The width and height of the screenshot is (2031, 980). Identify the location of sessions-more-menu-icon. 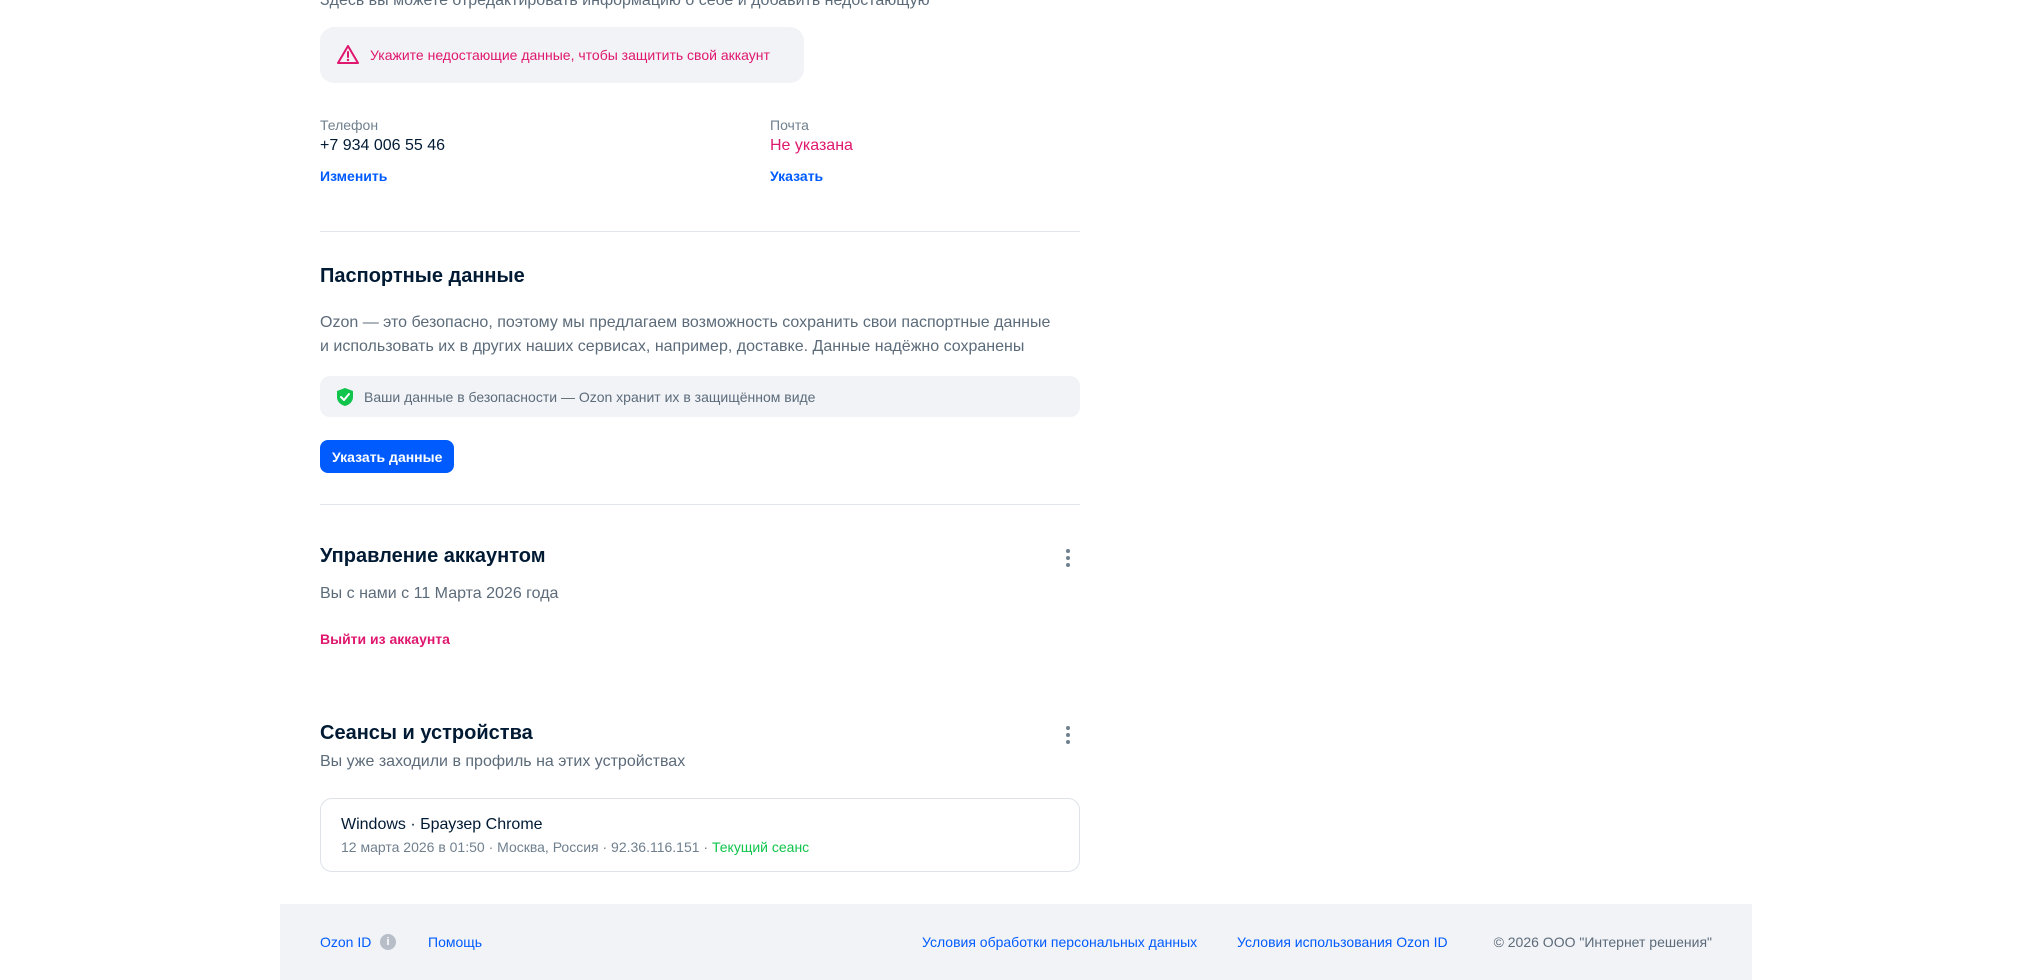
(1068, 735).